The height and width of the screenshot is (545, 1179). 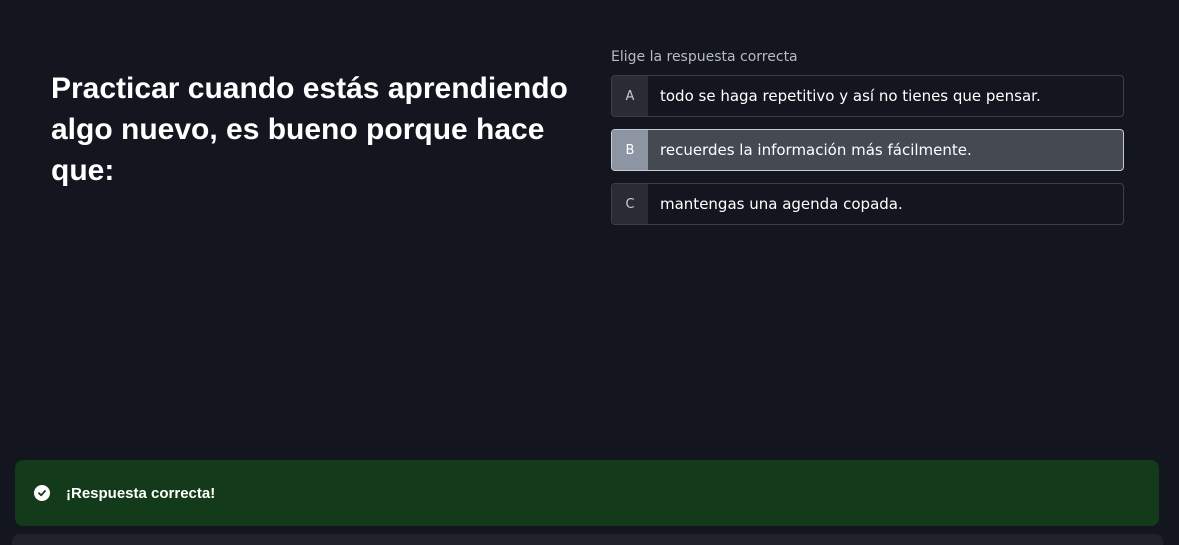 I want to click on option-text: mantengas una agenda copada., so click(x=781, y=204).